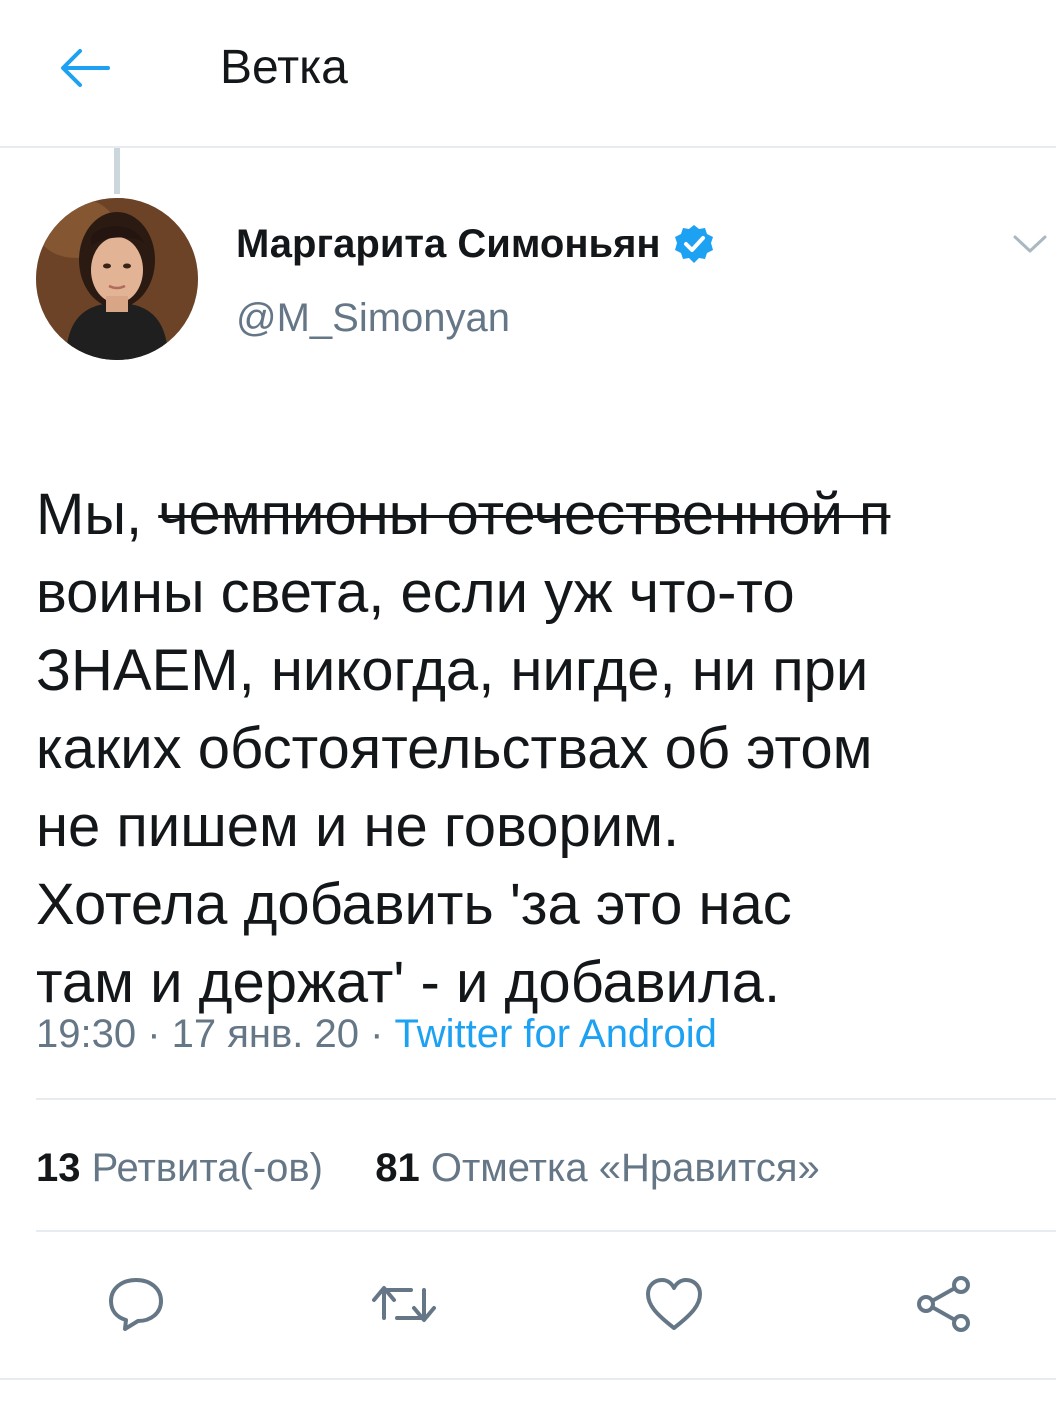  Describe the element at coordinates (215, 1034) in the screenshot. I see `tweet-timestamp: 19:30 · 17 янв. 20 ·` at that location.